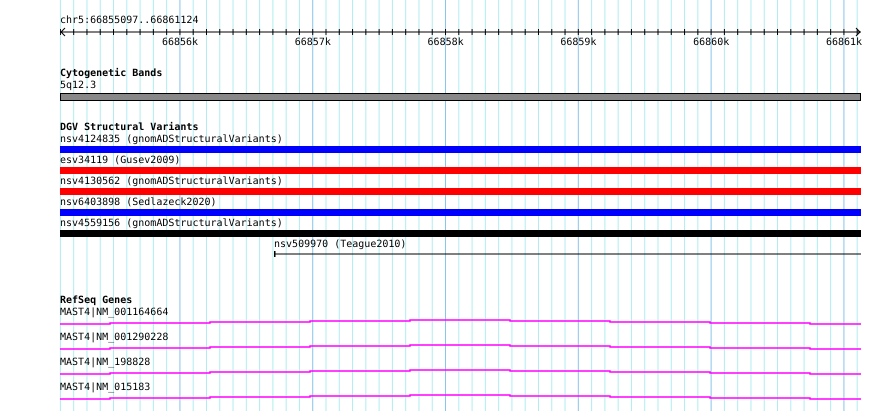  What do you see at coordinates (105, 388) in the screenshot?
I see `feature-label: MAST4|NM_015183` at bounding box center [105, 388].